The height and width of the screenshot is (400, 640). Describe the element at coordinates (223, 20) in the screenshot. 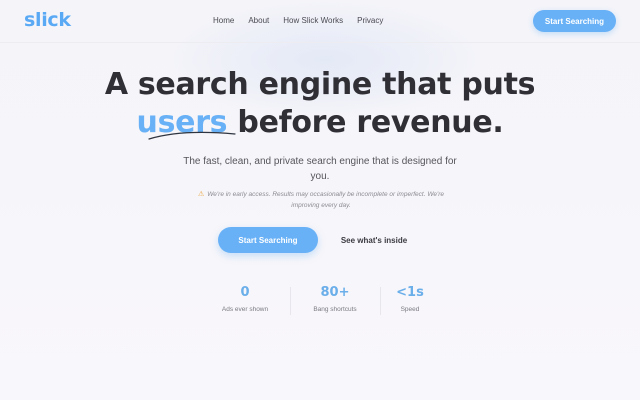

I see `nav-link-home: Home` at that location.